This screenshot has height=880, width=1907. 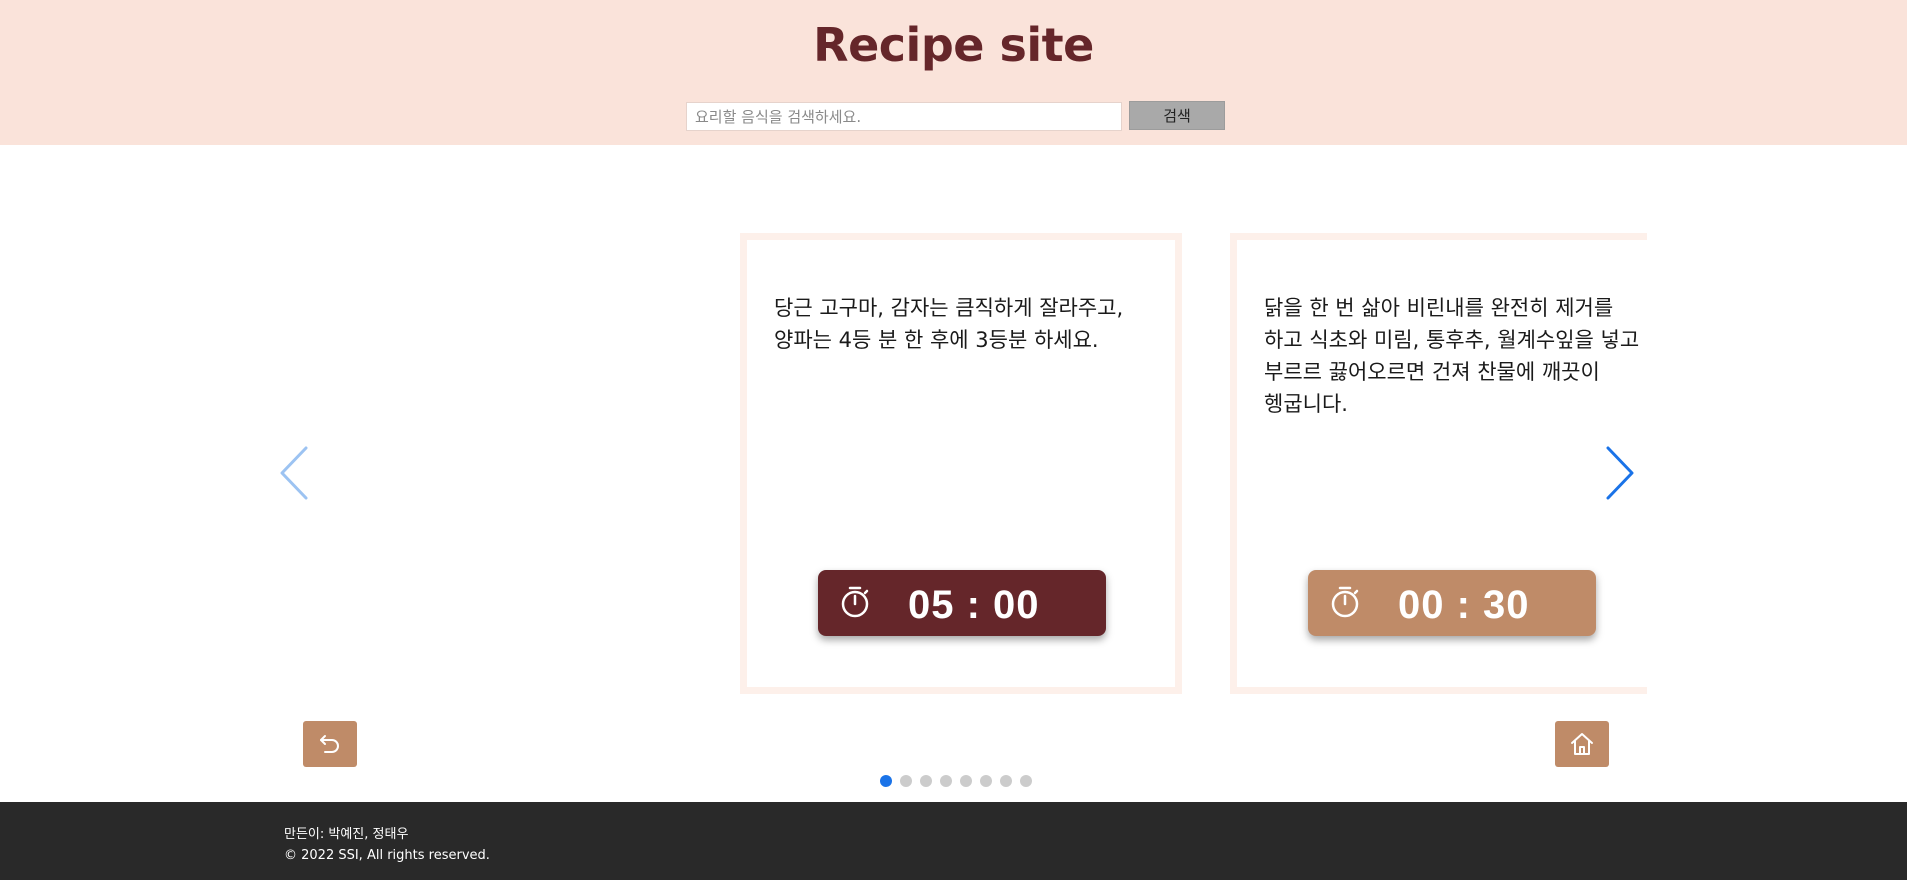 I want to click on home-icon, so click(x=1582, y=744).